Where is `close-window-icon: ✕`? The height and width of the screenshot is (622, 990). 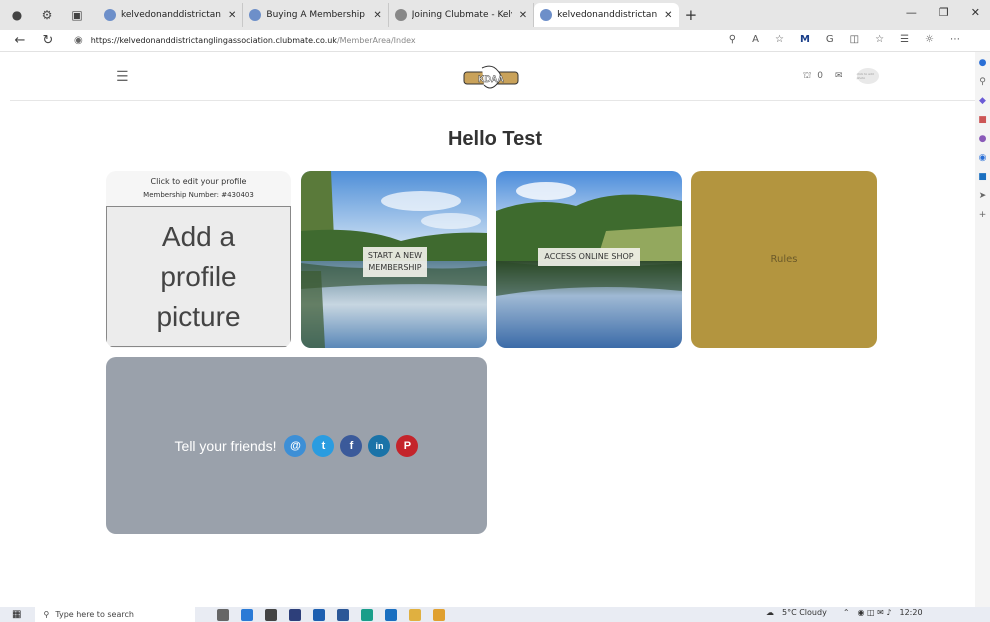
close-window-icon: ✕ is located at coordinates (975, 12).